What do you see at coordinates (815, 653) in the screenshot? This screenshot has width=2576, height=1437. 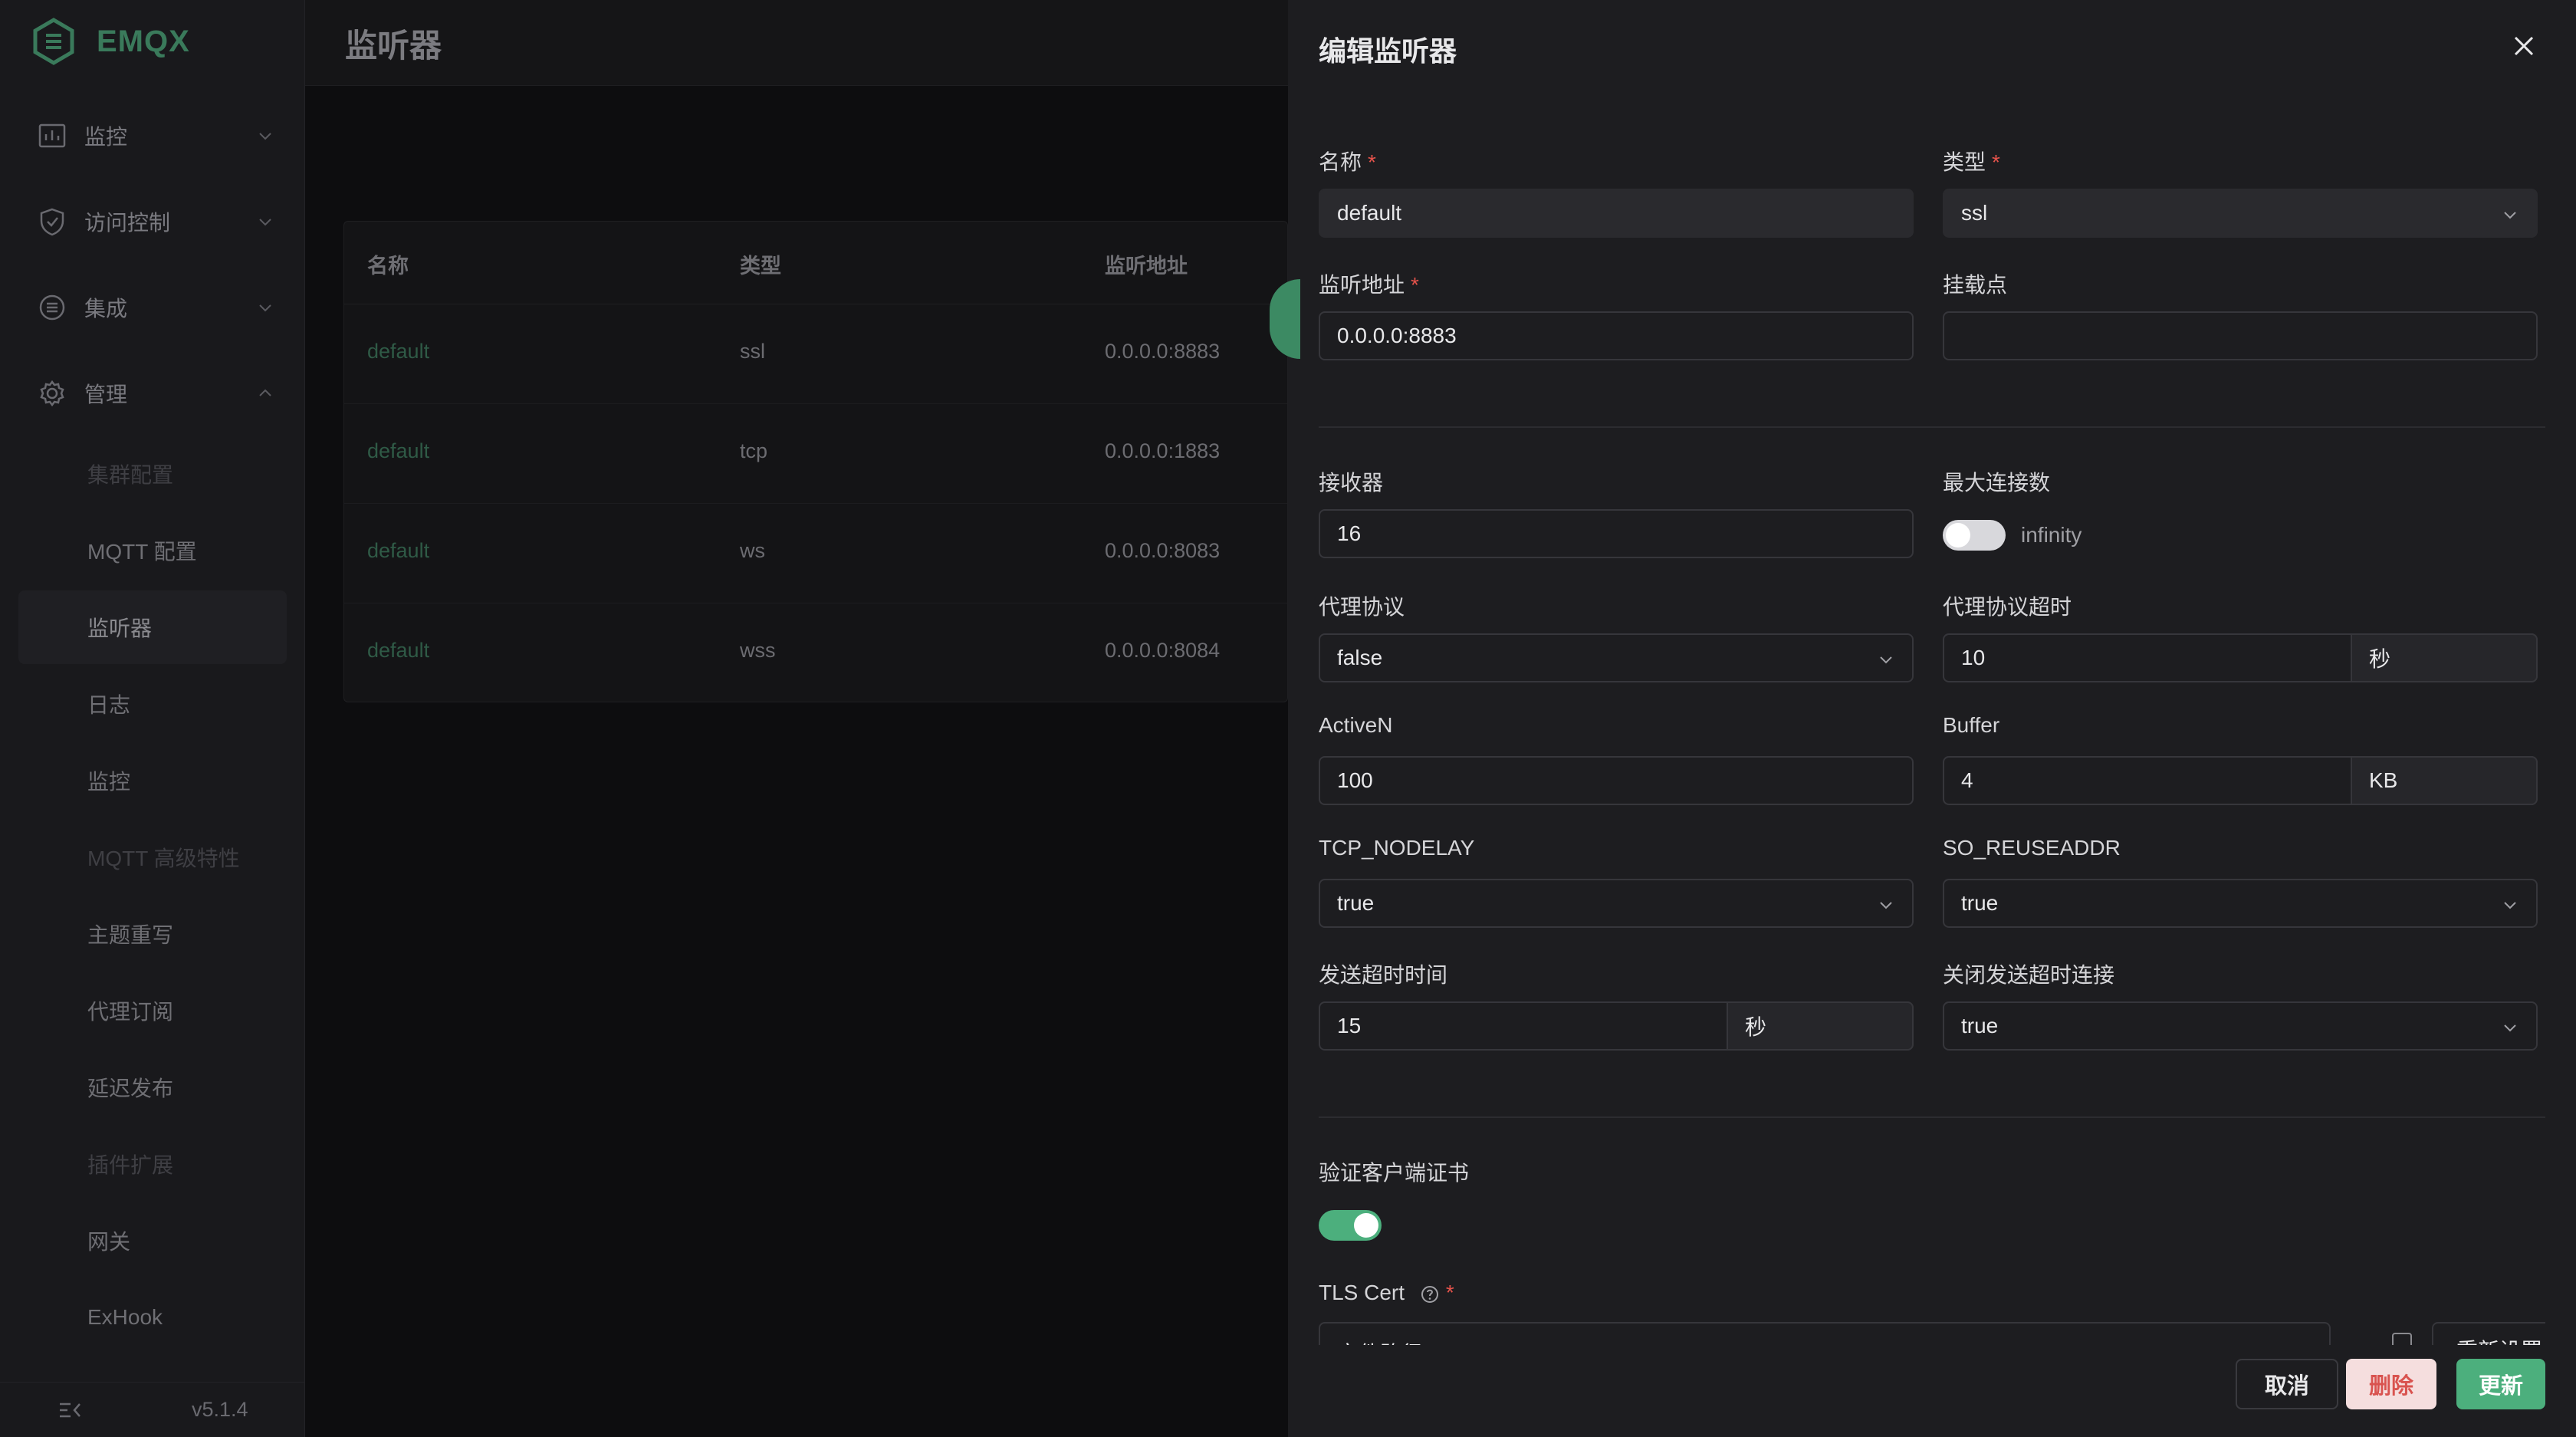 I see `table-row: default wss 0.0.0.0:8084` at bounding box center [815, 653].